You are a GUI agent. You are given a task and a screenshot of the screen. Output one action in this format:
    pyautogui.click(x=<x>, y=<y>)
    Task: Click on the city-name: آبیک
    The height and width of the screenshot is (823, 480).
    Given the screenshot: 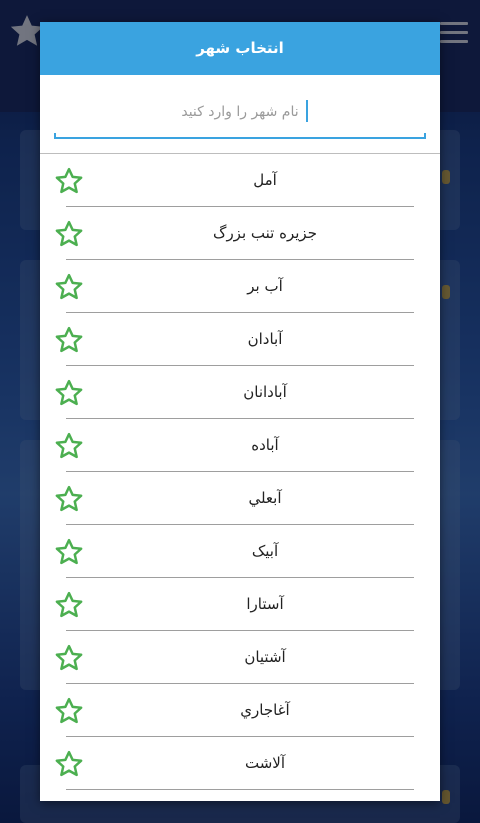 What is the action you would take?
    pyautogui.click(x=265, y=551)
    